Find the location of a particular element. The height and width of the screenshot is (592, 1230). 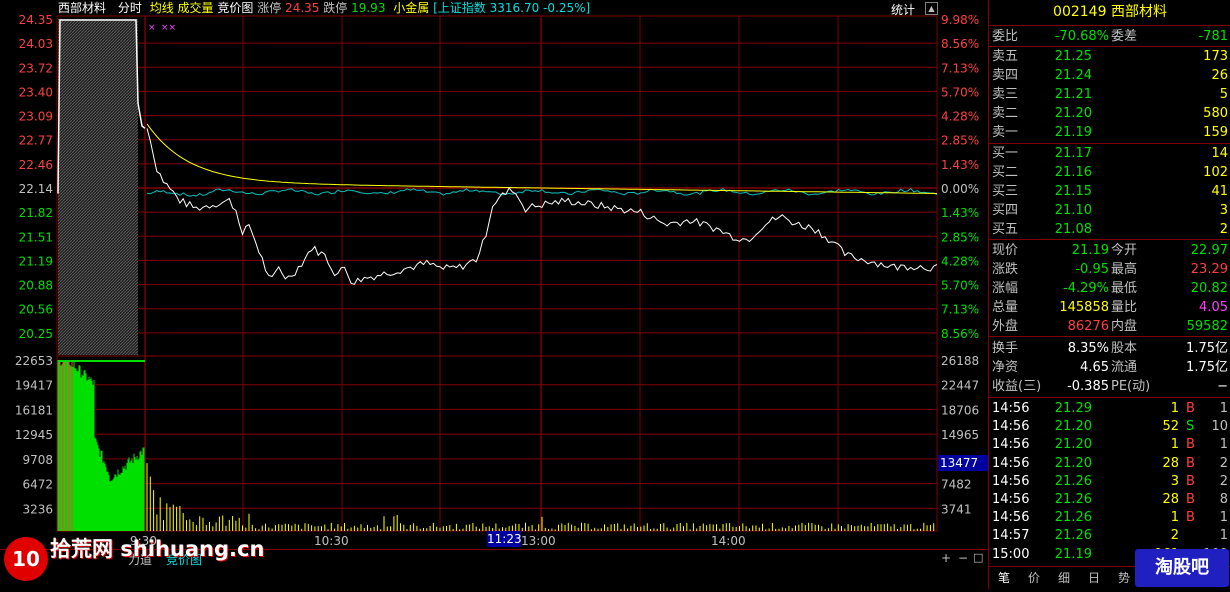

quote-tab: 细 is located at coordinates (1064, 578).